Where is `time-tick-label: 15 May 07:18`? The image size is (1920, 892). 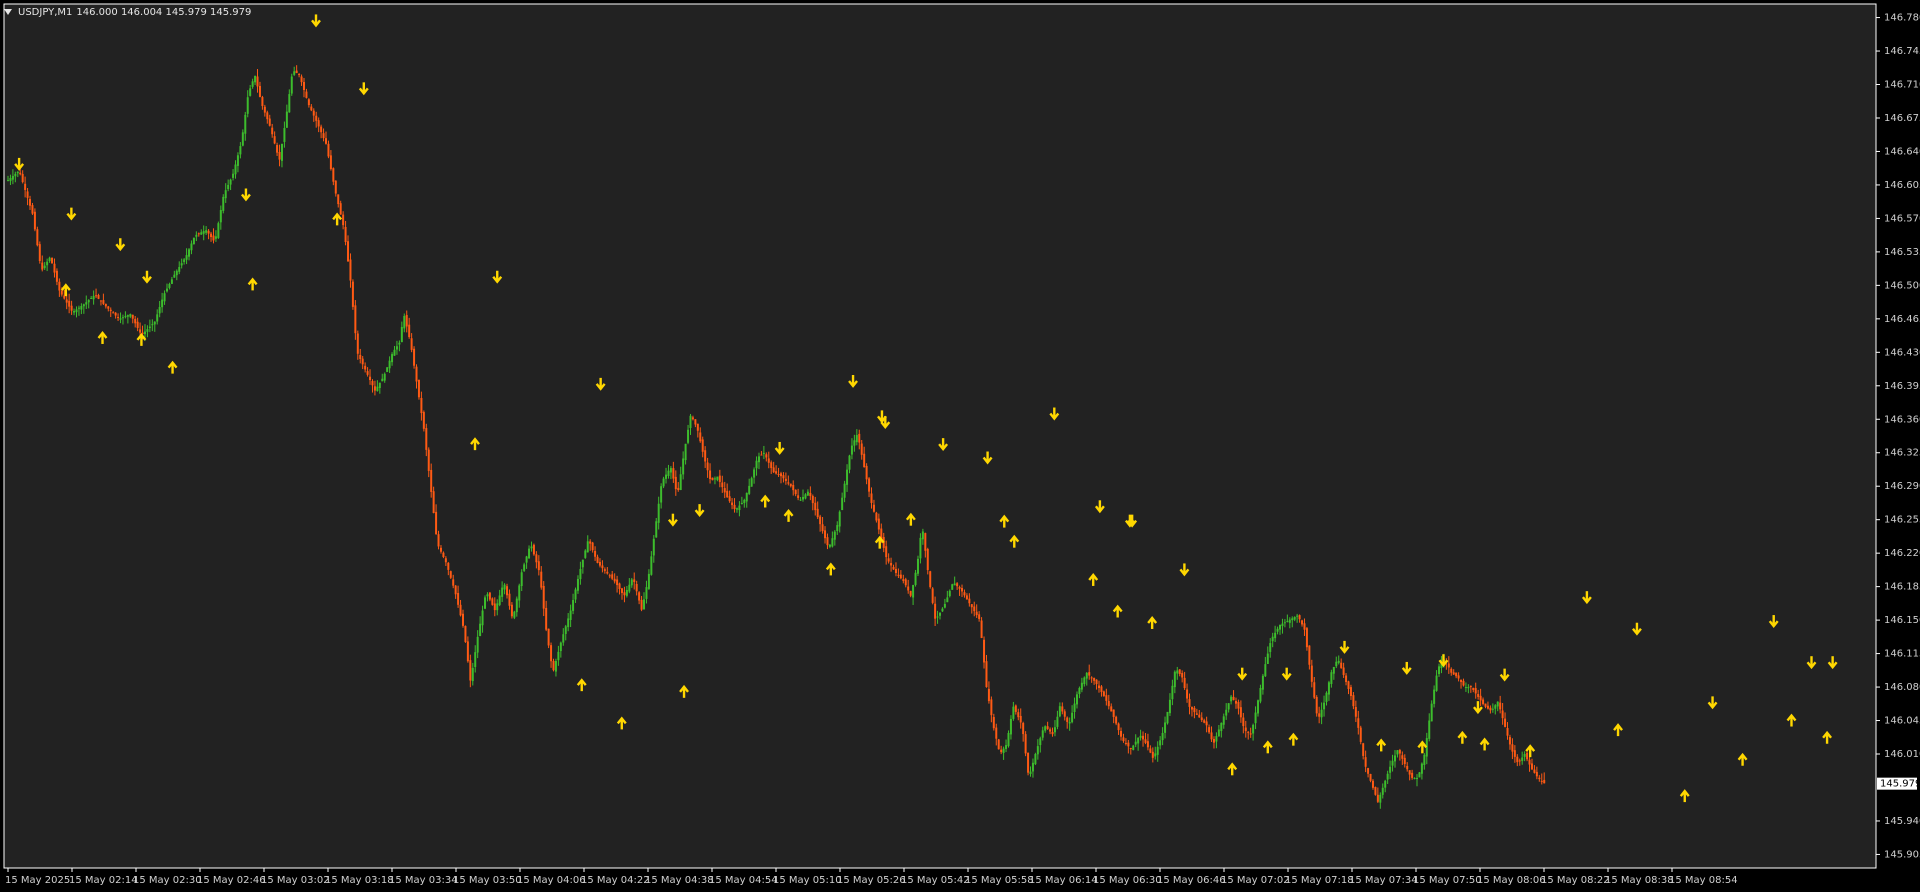 time-tick-label: 15 May 07:18 is located at coordinates (1319, 880).